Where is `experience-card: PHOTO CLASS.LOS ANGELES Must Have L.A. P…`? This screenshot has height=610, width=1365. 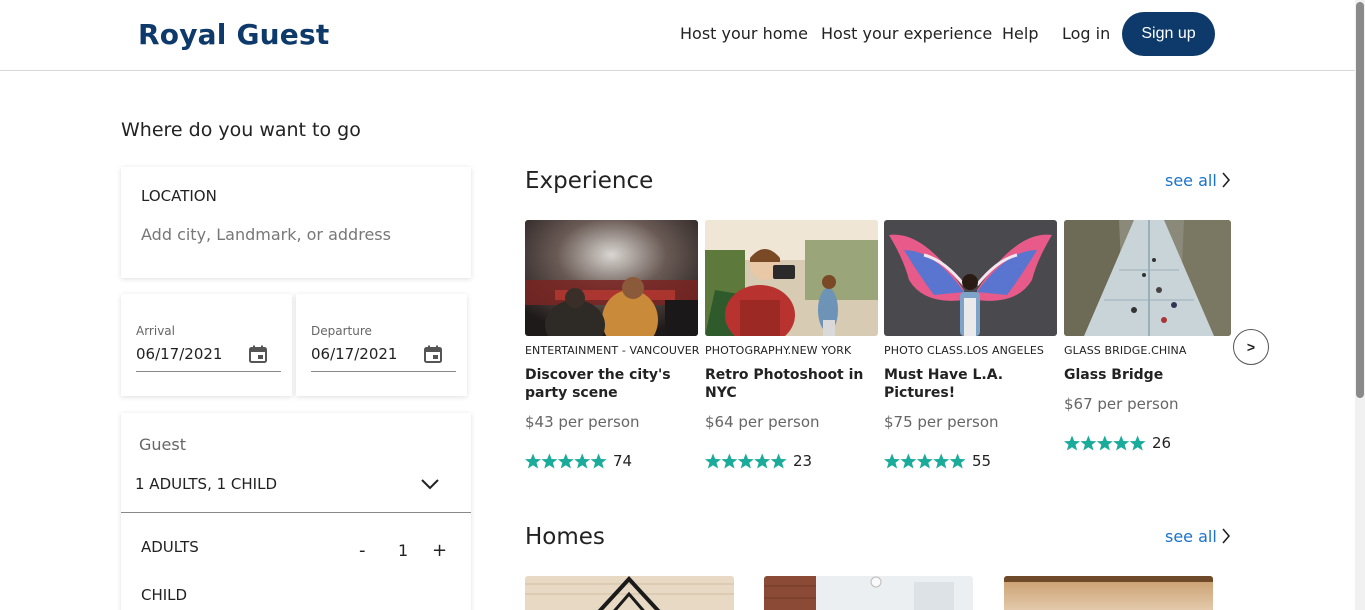 experience-card: PHOTO CLASS.LOS ANGELES Must Have L.A. P… is located at coordinates (970, 350).